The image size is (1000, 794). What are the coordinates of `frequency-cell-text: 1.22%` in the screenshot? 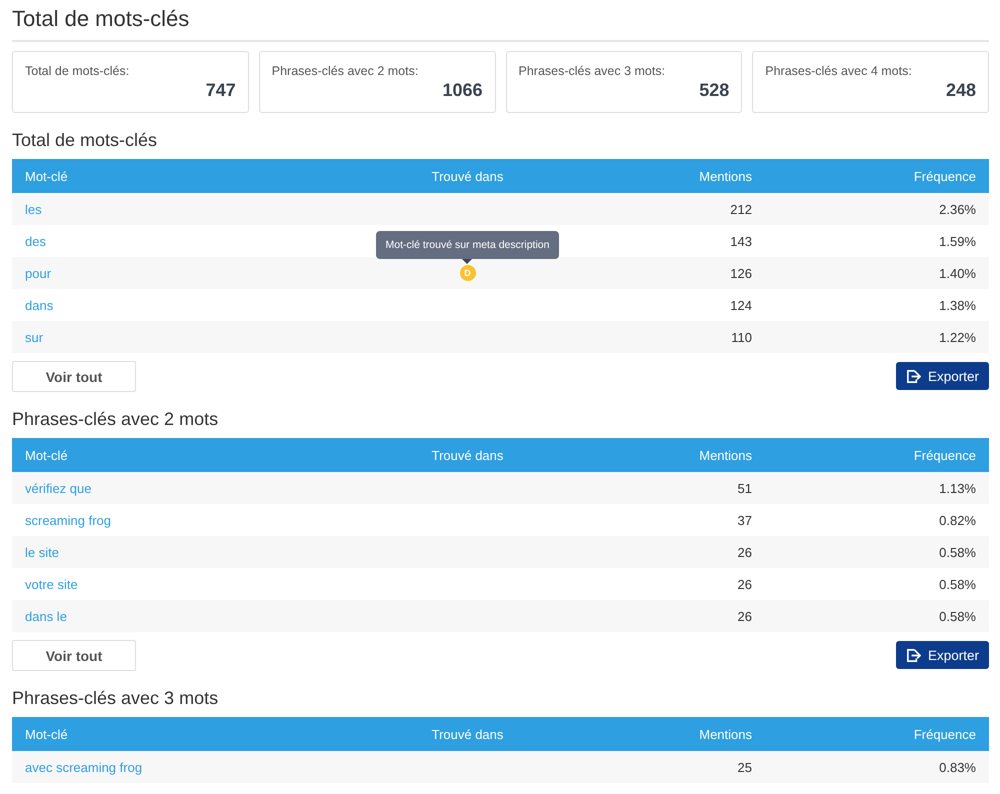 It's located at (957, 337).